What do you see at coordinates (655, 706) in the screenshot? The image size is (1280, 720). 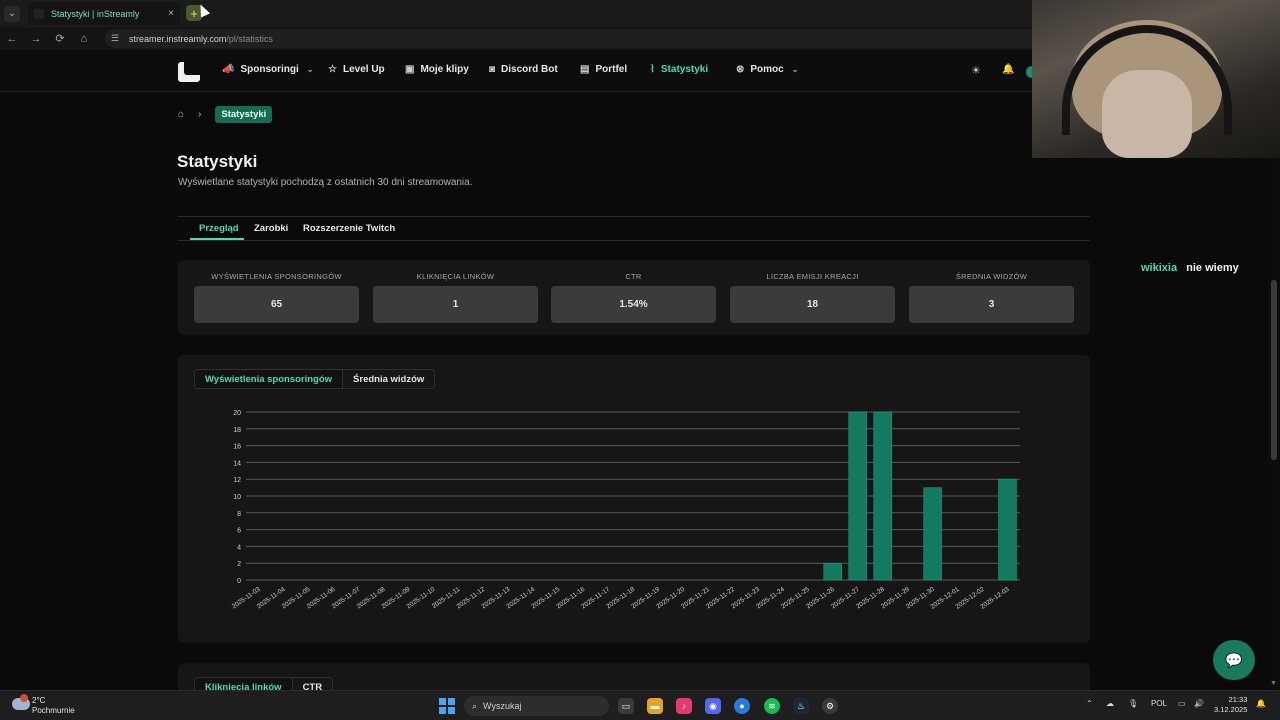 I see `file-explorer-icon: ▬` at bounding box center [655, 706].